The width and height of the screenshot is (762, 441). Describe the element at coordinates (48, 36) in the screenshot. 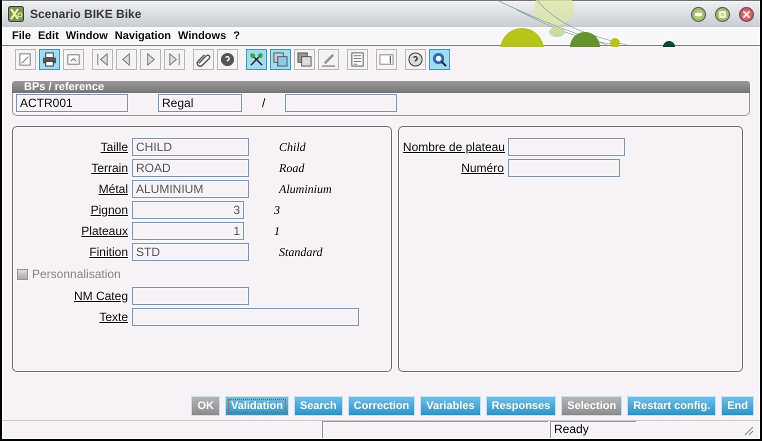

I see `menu-item: Edit` at that location.